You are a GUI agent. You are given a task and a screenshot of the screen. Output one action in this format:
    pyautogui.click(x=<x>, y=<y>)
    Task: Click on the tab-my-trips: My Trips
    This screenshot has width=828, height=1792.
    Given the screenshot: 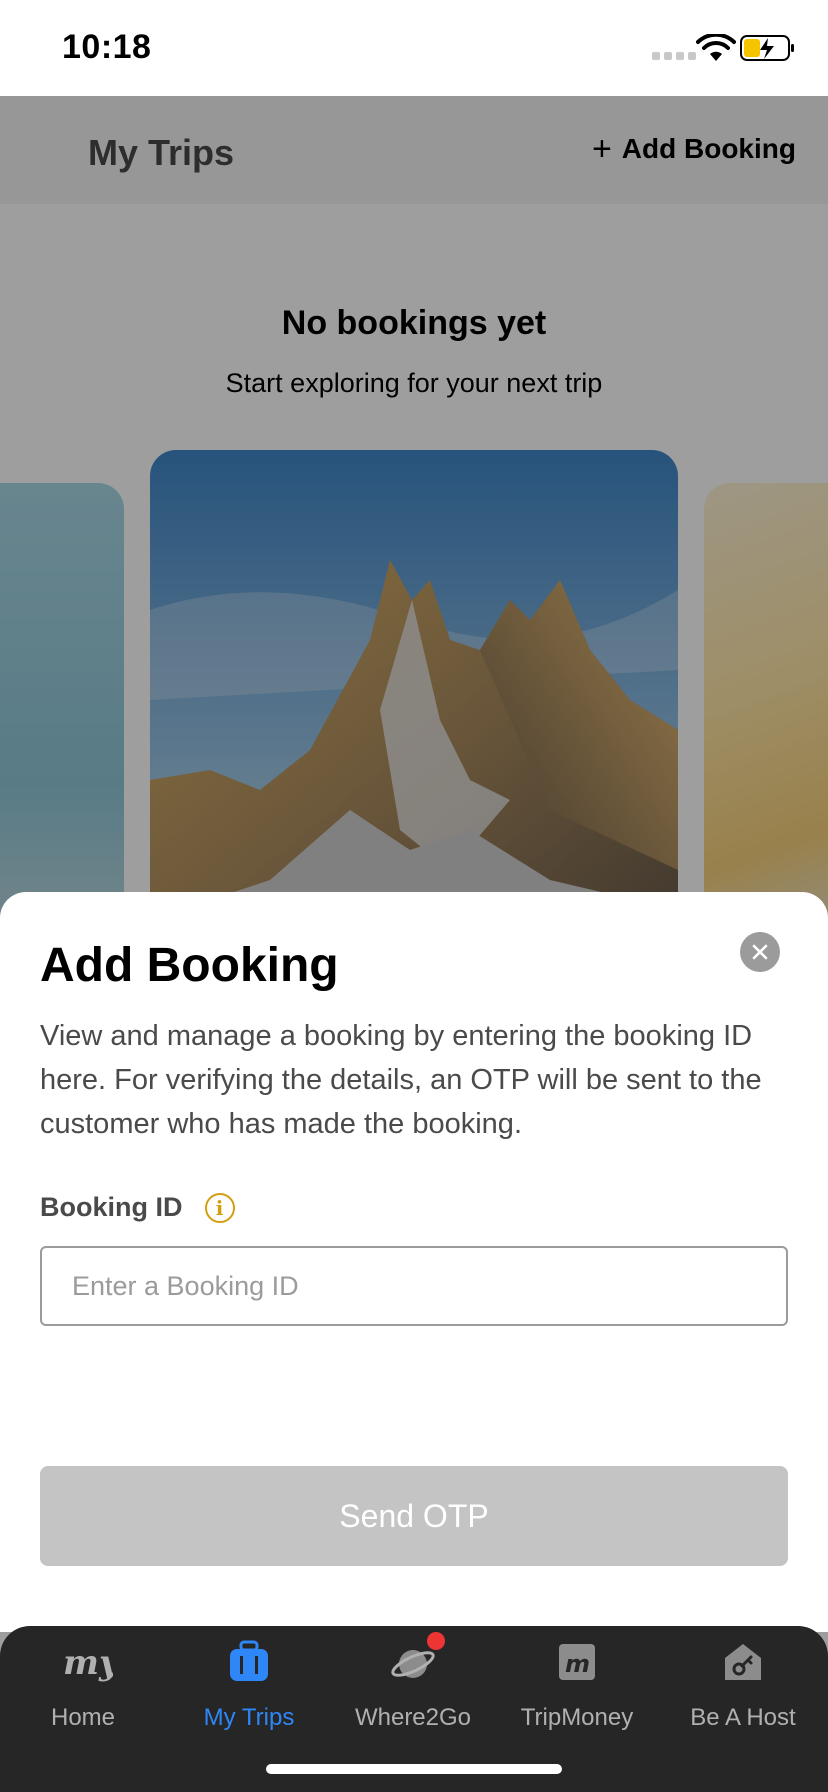 What is the action you would take?
    pyautogui.click(x=249, y=1686)
    